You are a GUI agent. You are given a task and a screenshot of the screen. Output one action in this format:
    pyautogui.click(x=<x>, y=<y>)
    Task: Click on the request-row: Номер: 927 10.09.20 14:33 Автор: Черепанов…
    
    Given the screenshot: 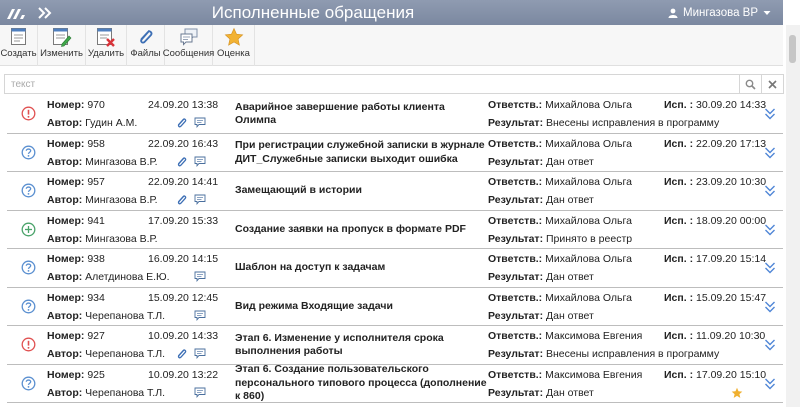 What is the action you would take?
    pyautogui.click(x=395, y=345)
    